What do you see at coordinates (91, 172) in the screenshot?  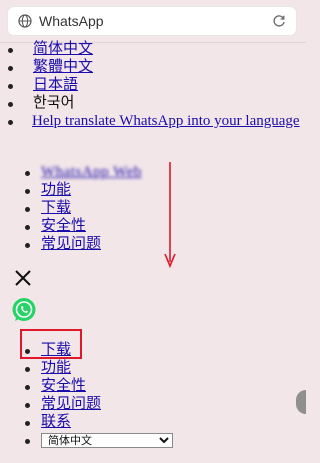 I see `nav-item-whatsapp-web: WhatsApp Web` at bounding box center [91, 172].